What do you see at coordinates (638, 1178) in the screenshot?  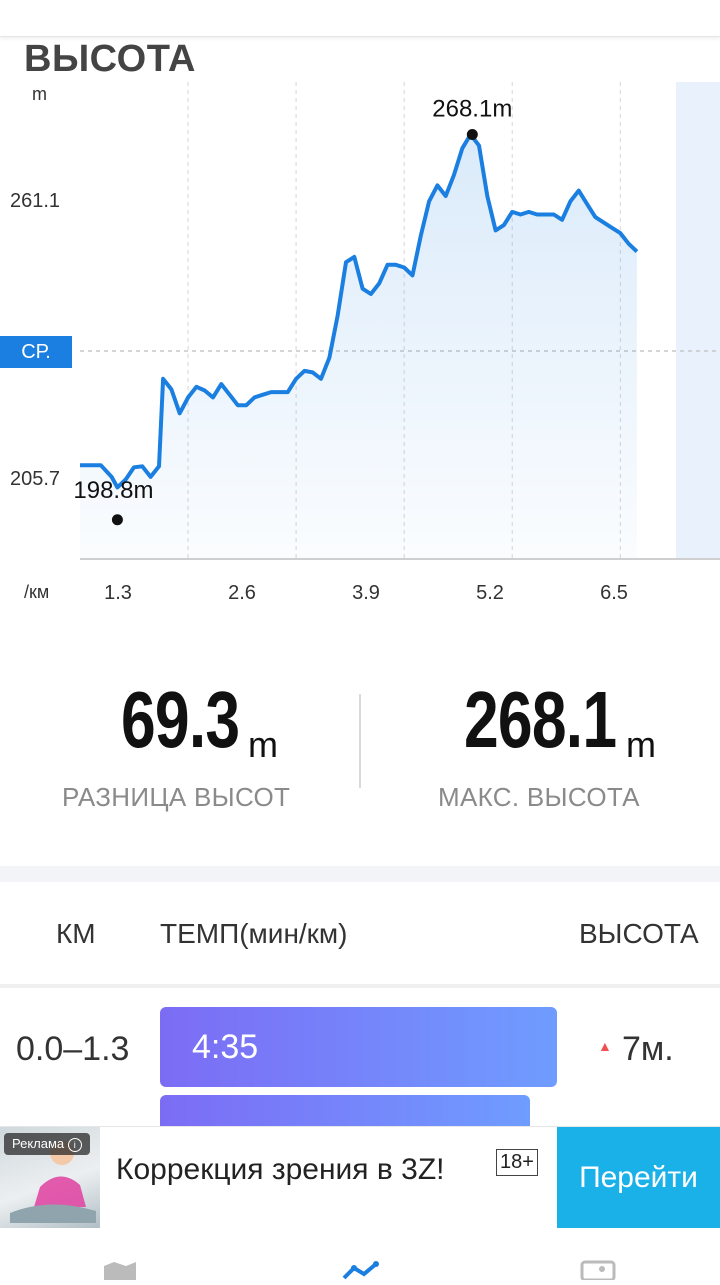 I see `ad-go-button: Перейти` at bounding box center [638, 1178].